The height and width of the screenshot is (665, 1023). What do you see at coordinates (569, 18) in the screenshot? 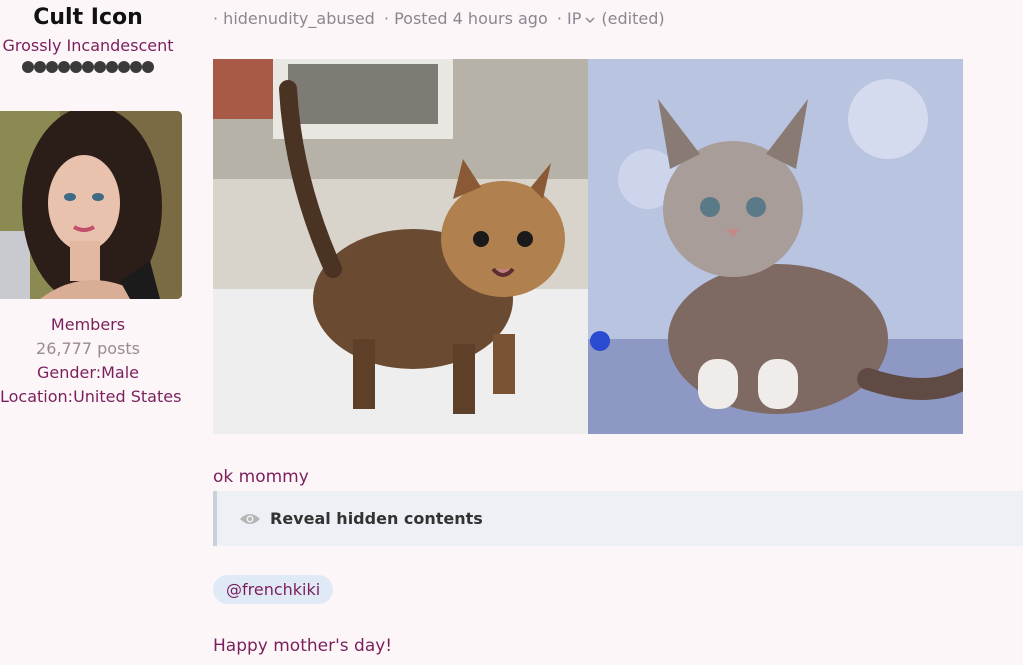
I see `ip-link: · IP` at bounding box center [569, 18].